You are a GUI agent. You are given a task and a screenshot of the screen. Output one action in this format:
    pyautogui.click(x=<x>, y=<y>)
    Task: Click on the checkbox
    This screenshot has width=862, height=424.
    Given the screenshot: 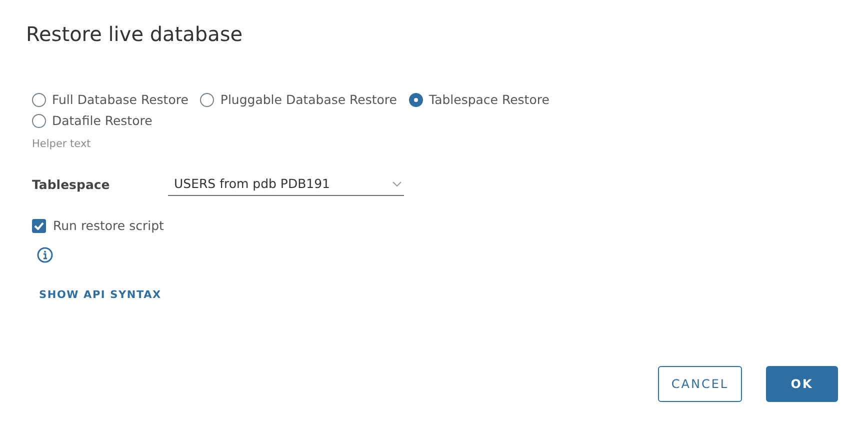 What is the action you would take?
    pyautogui.click(x=39, y=225)
    